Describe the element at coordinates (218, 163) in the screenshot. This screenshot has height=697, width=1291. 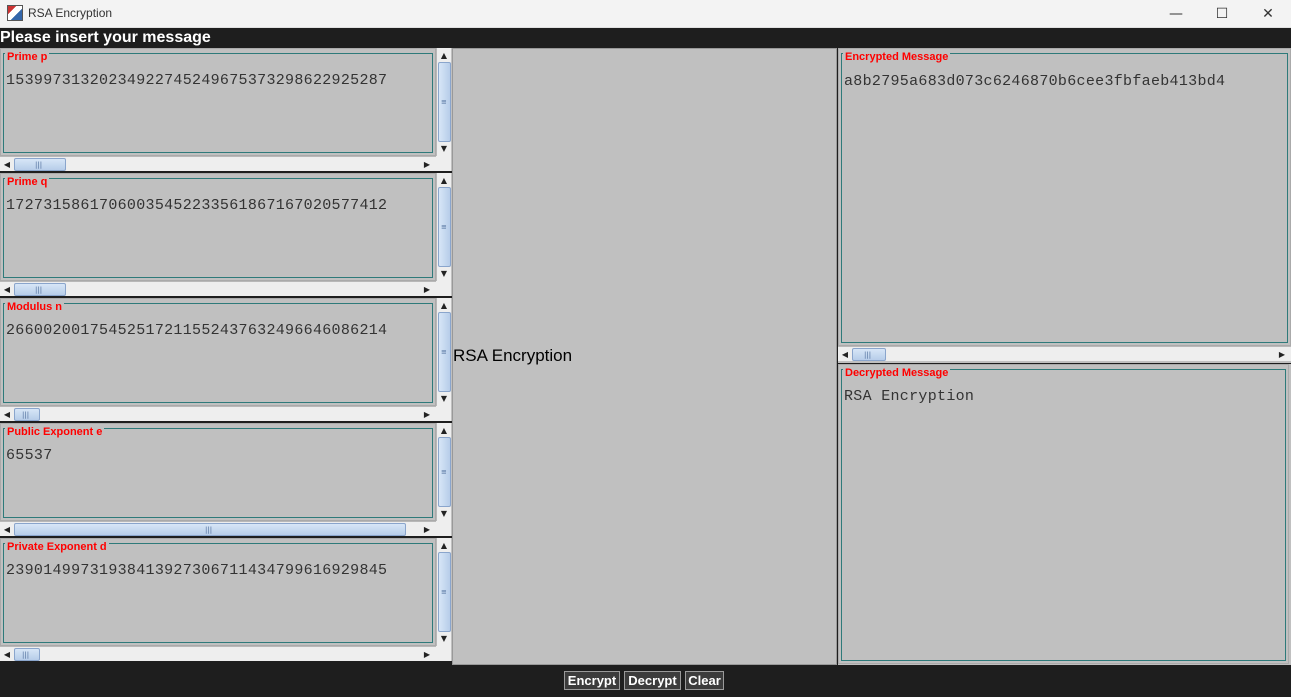
I see `prime-p-hscroll: ◀ ||| ▶` at that location.